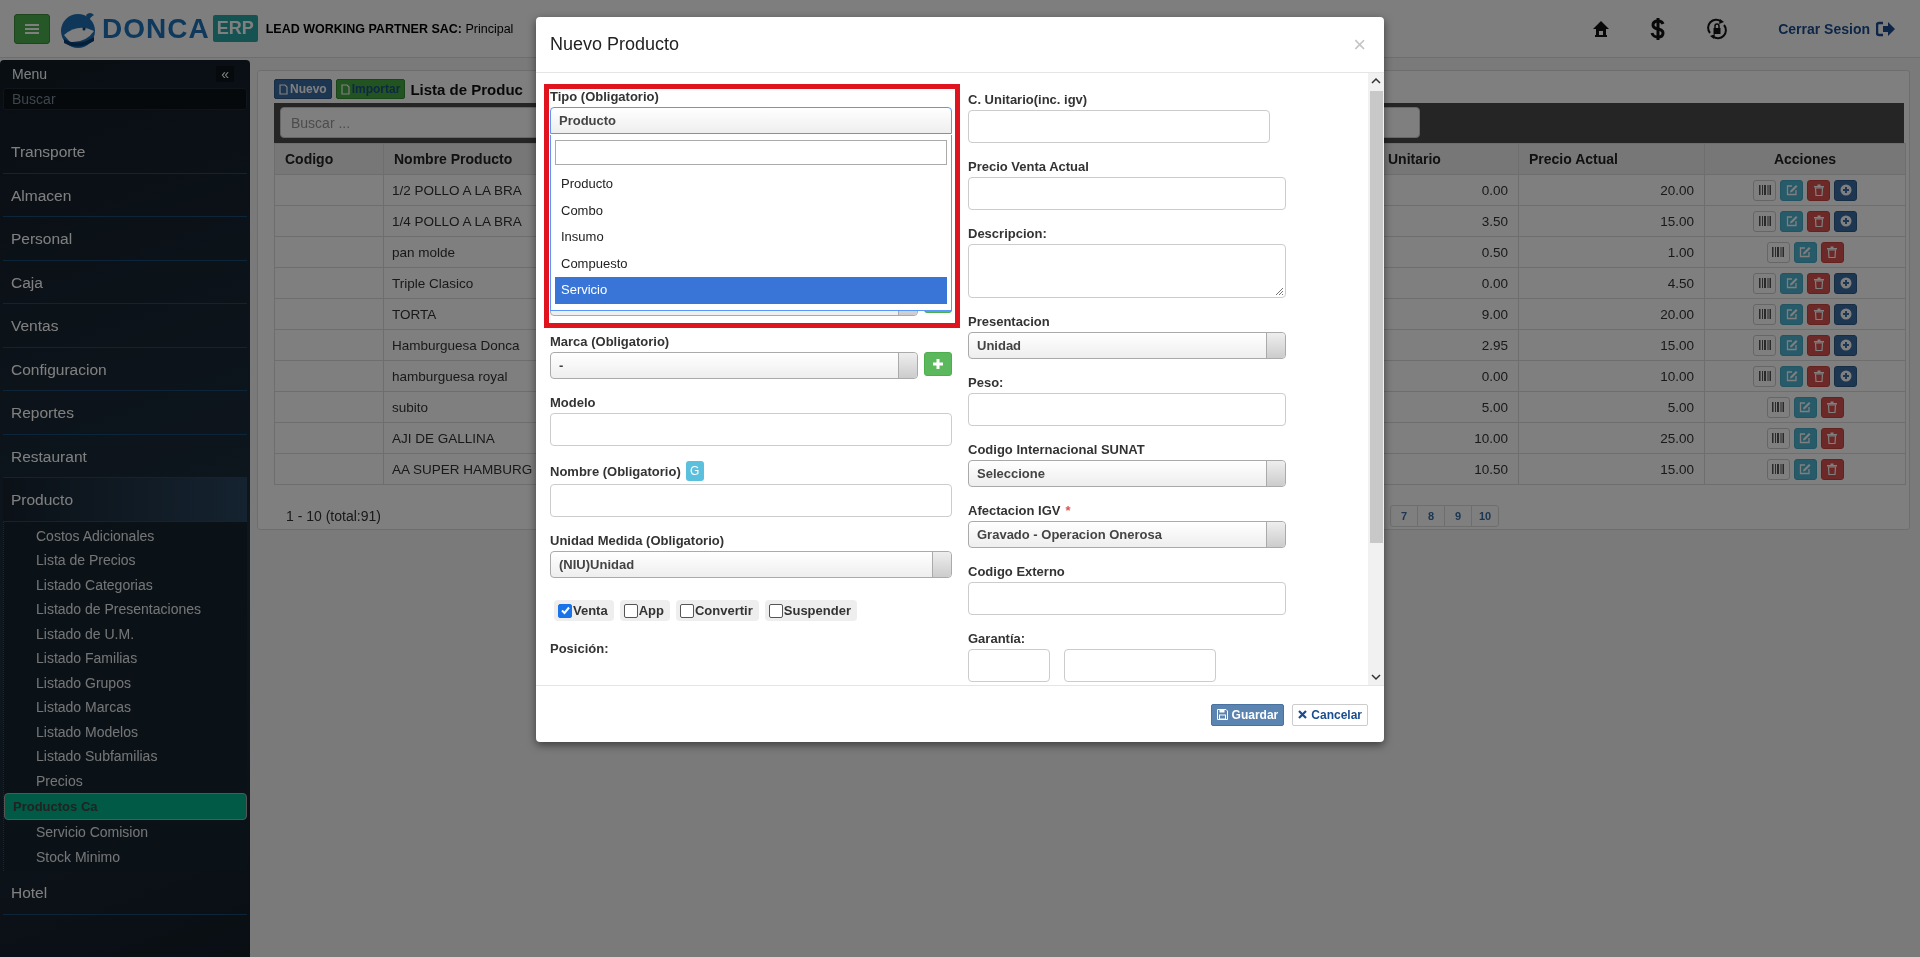  I want to click on sidebar-item: Configuracion, so click(125, 369).